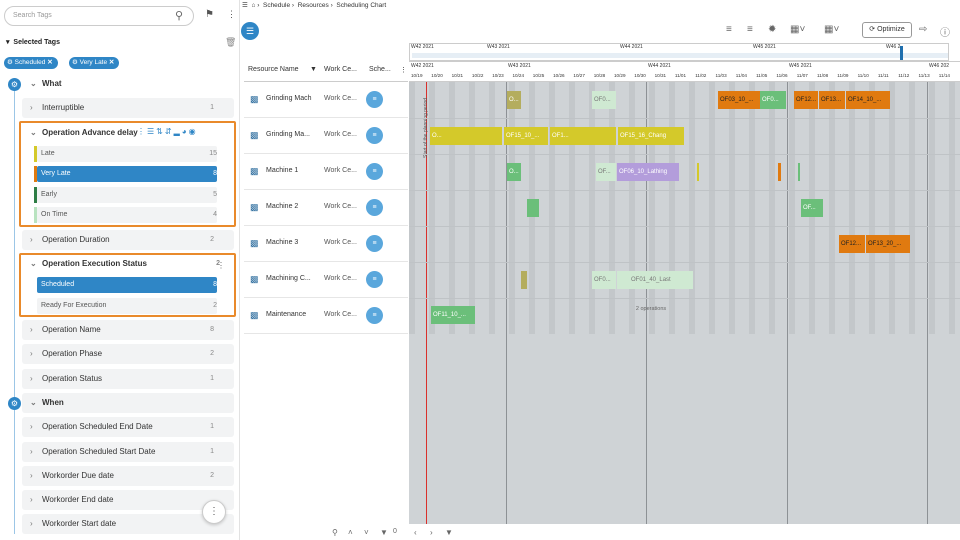  Describe the element at coordinates (945, 31) in the screenshot. I see `info-icon: ⓘ` at that location.